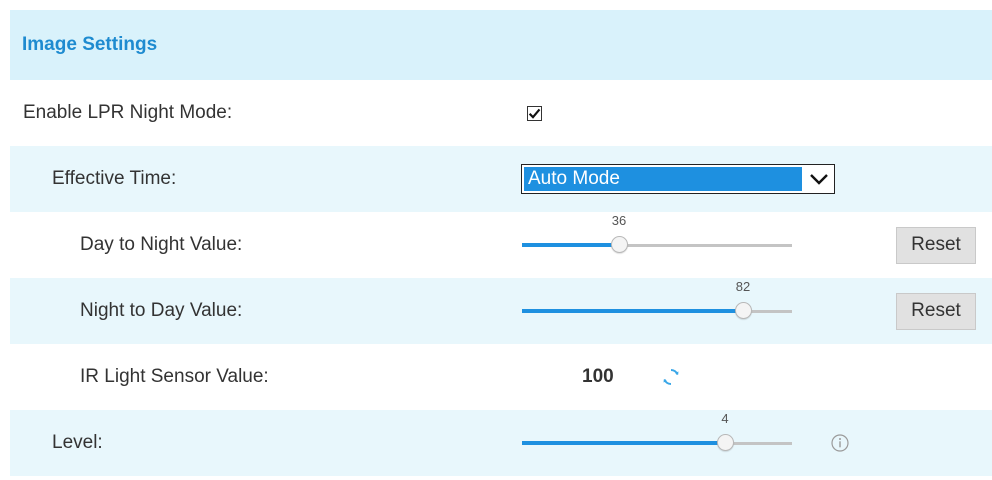 The width and height of the screenshot is (992, 480). I want to click on level-label: Level:, so click(77, 442).